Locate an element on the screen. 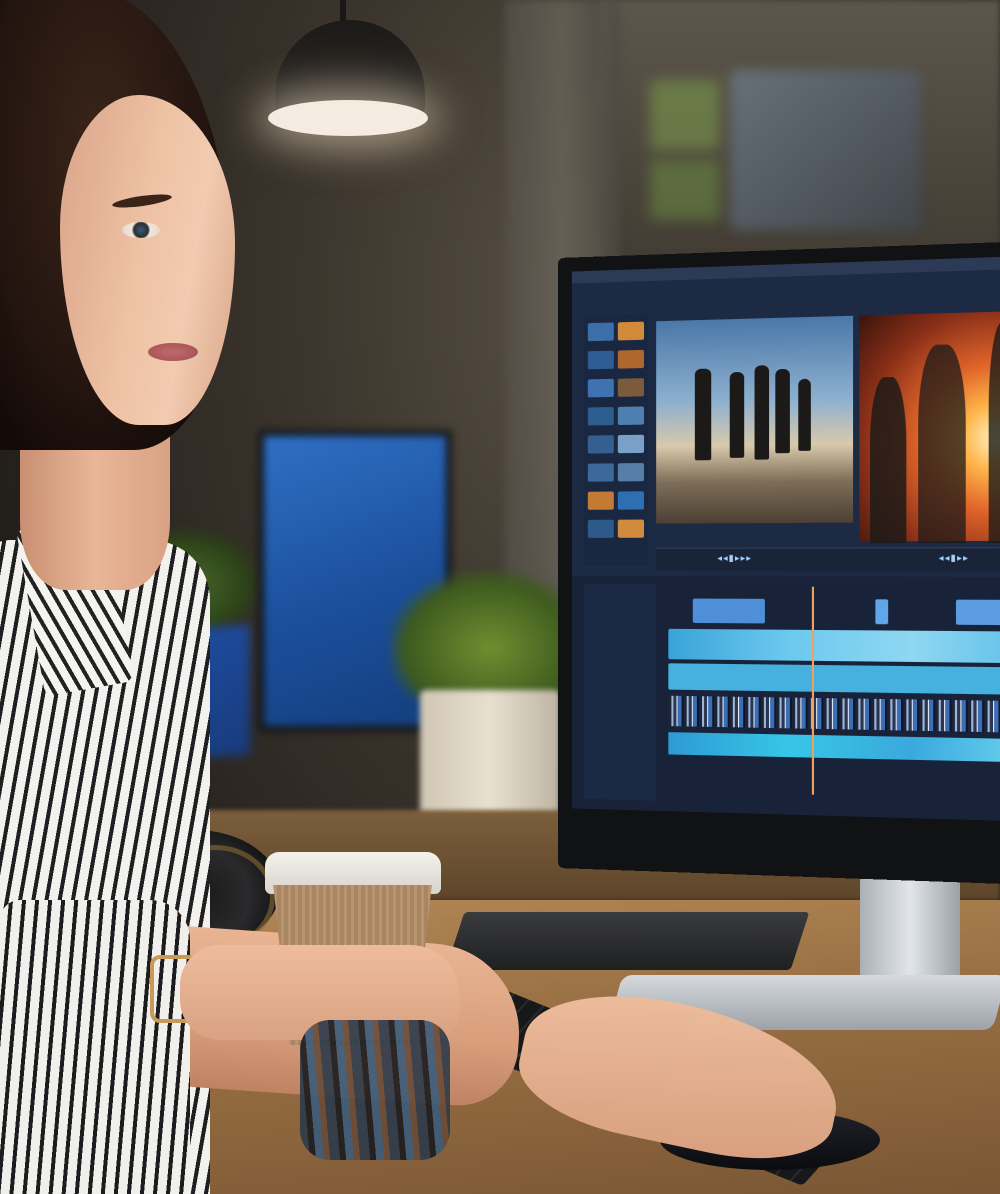 The height and width of the screenshot is (1194, 1000). playhead is located at coordinates (813, 690).